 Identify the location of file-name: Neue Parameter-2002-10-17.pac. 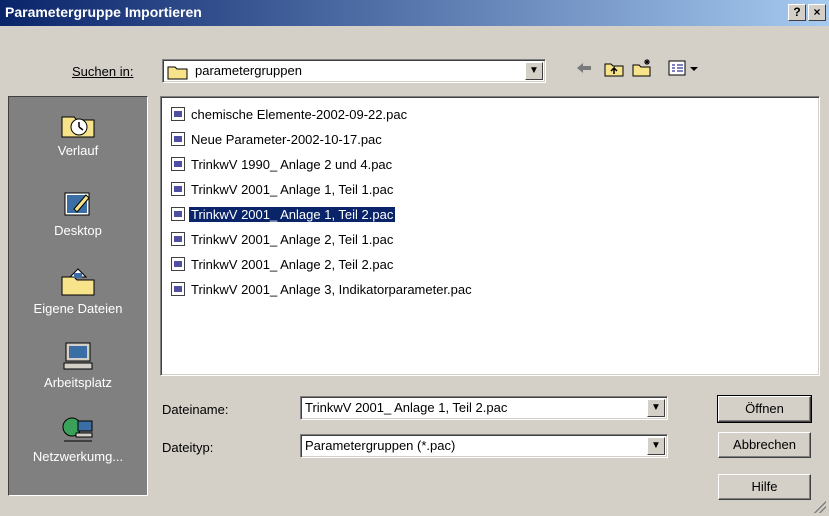
(286, 139).